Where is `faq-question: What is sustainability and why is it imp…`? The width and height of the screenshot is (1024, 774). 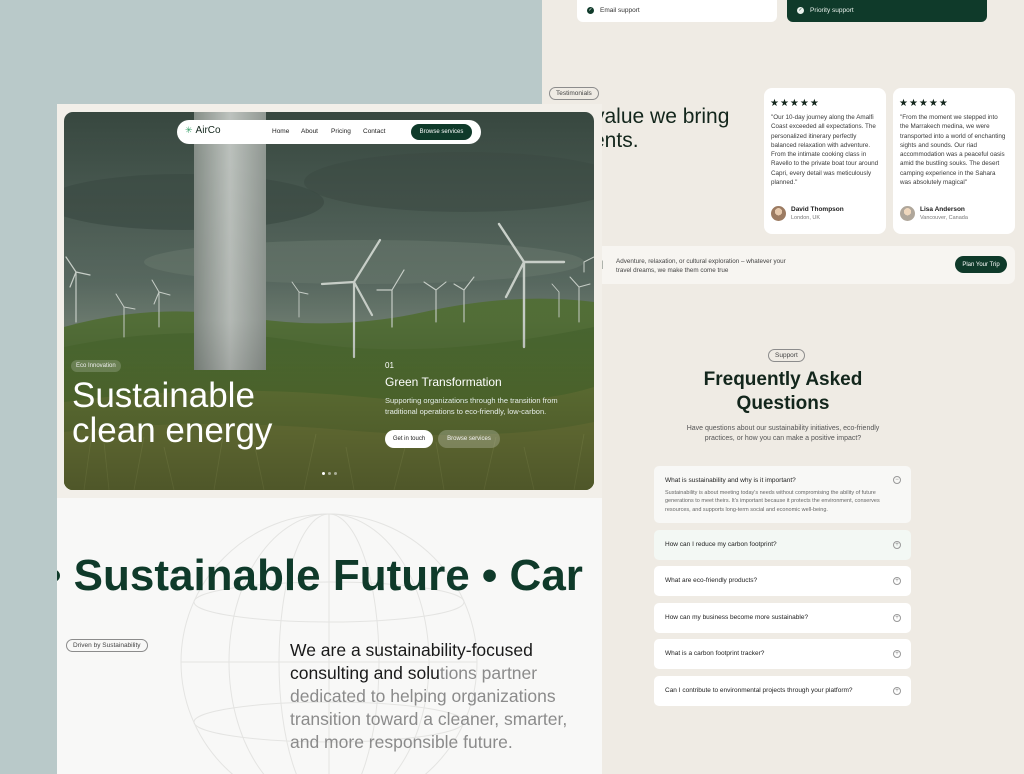
faq-question: What is sustainability and why is it imp… is located at coordinates (730, 480).